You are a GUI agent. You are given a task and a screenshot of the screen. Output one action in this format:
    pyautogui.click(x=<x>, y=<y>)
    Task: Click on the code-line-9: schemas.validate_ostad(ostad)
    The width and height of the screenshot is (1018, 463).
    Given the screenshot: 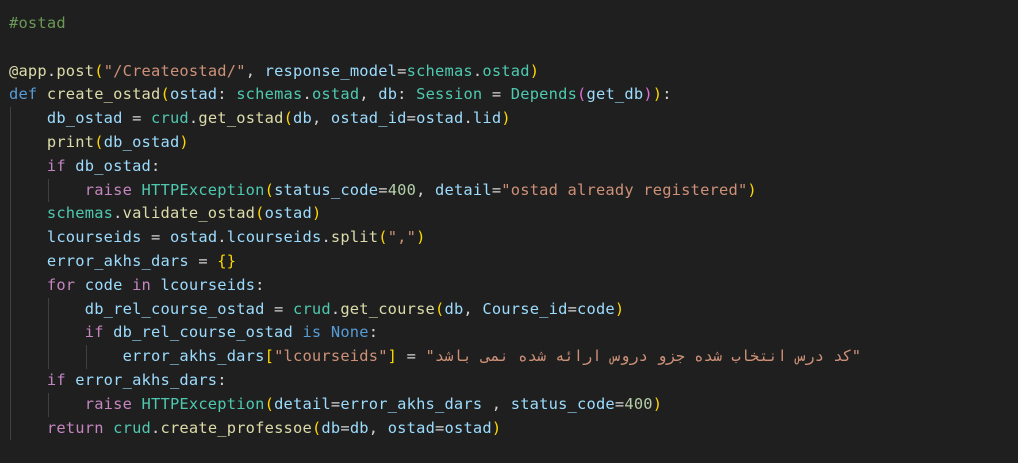 What is the action you would take?
    pyautogui.click(x=435, y=214)
    